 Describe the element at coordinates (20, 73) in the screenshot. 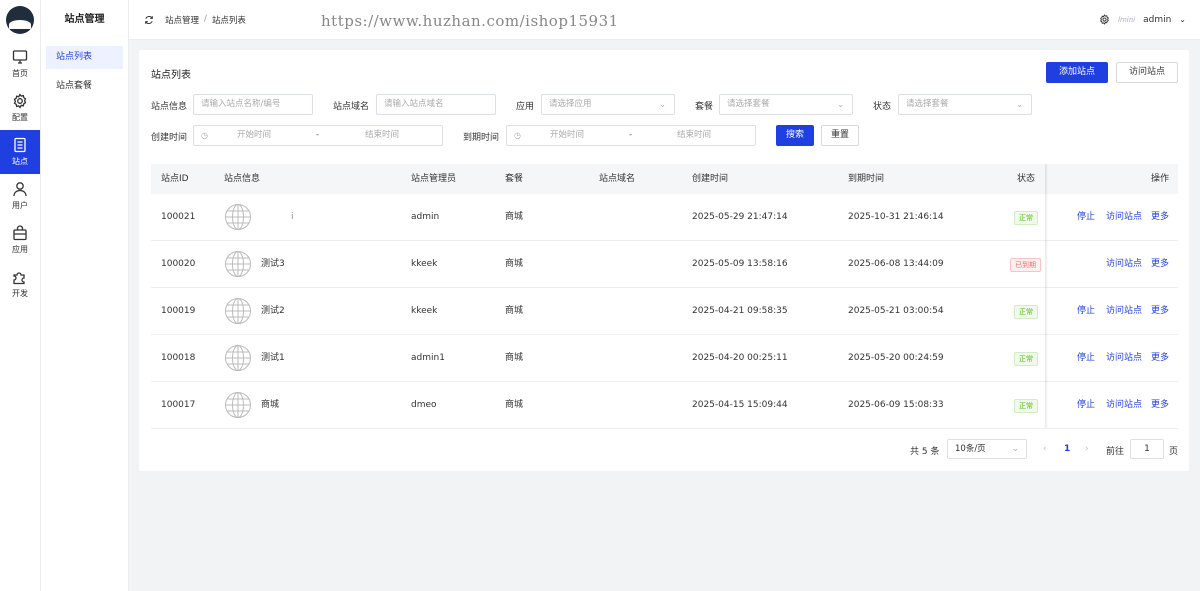

I see `rail-item-label: 首页` at that location.